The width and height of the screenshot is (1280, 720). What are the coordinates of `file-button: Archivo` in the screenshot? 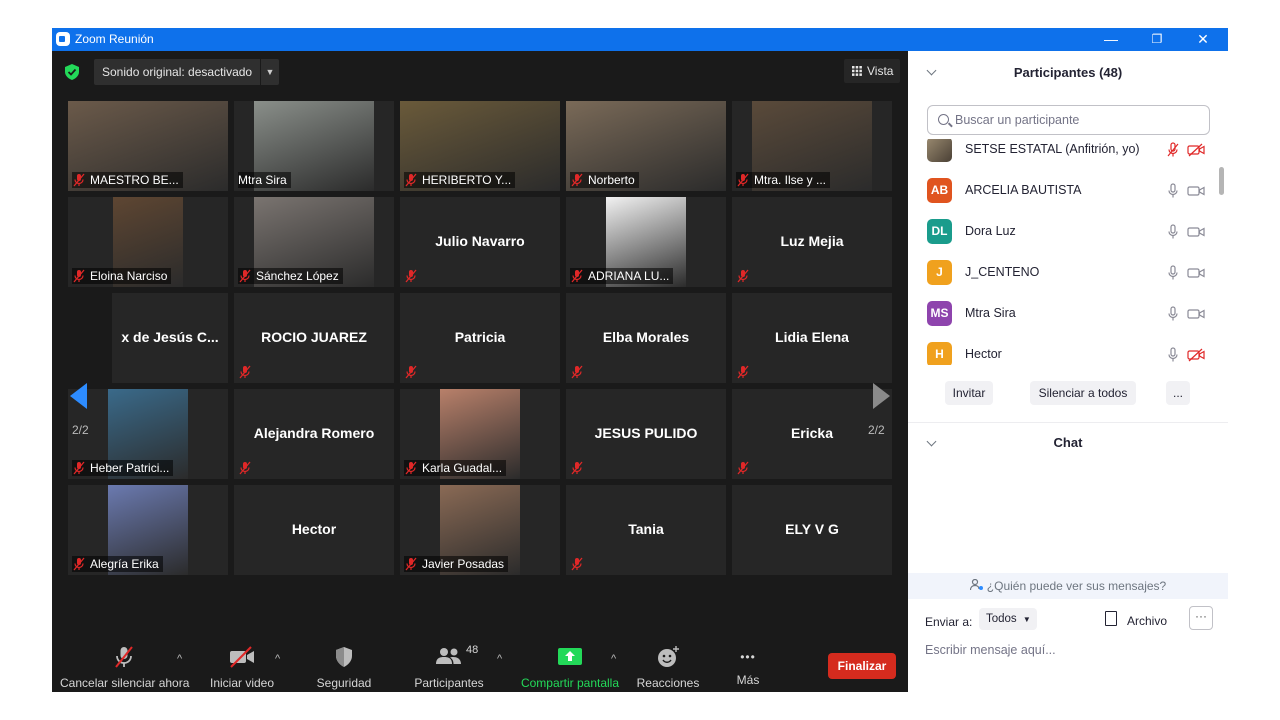 It's located at (1147, 621).